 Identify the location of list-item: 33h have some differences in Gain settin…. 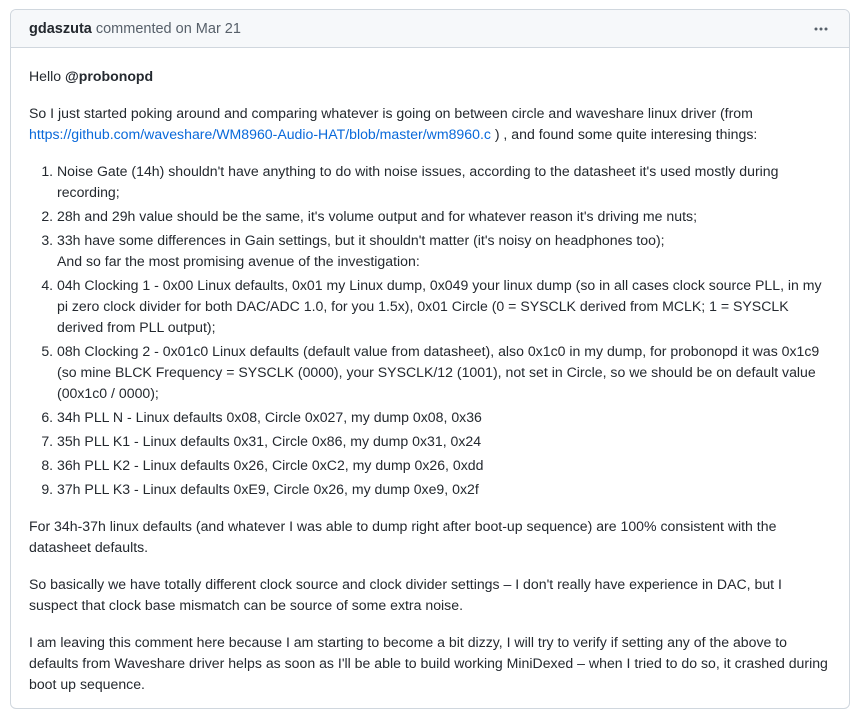
(444, 251).